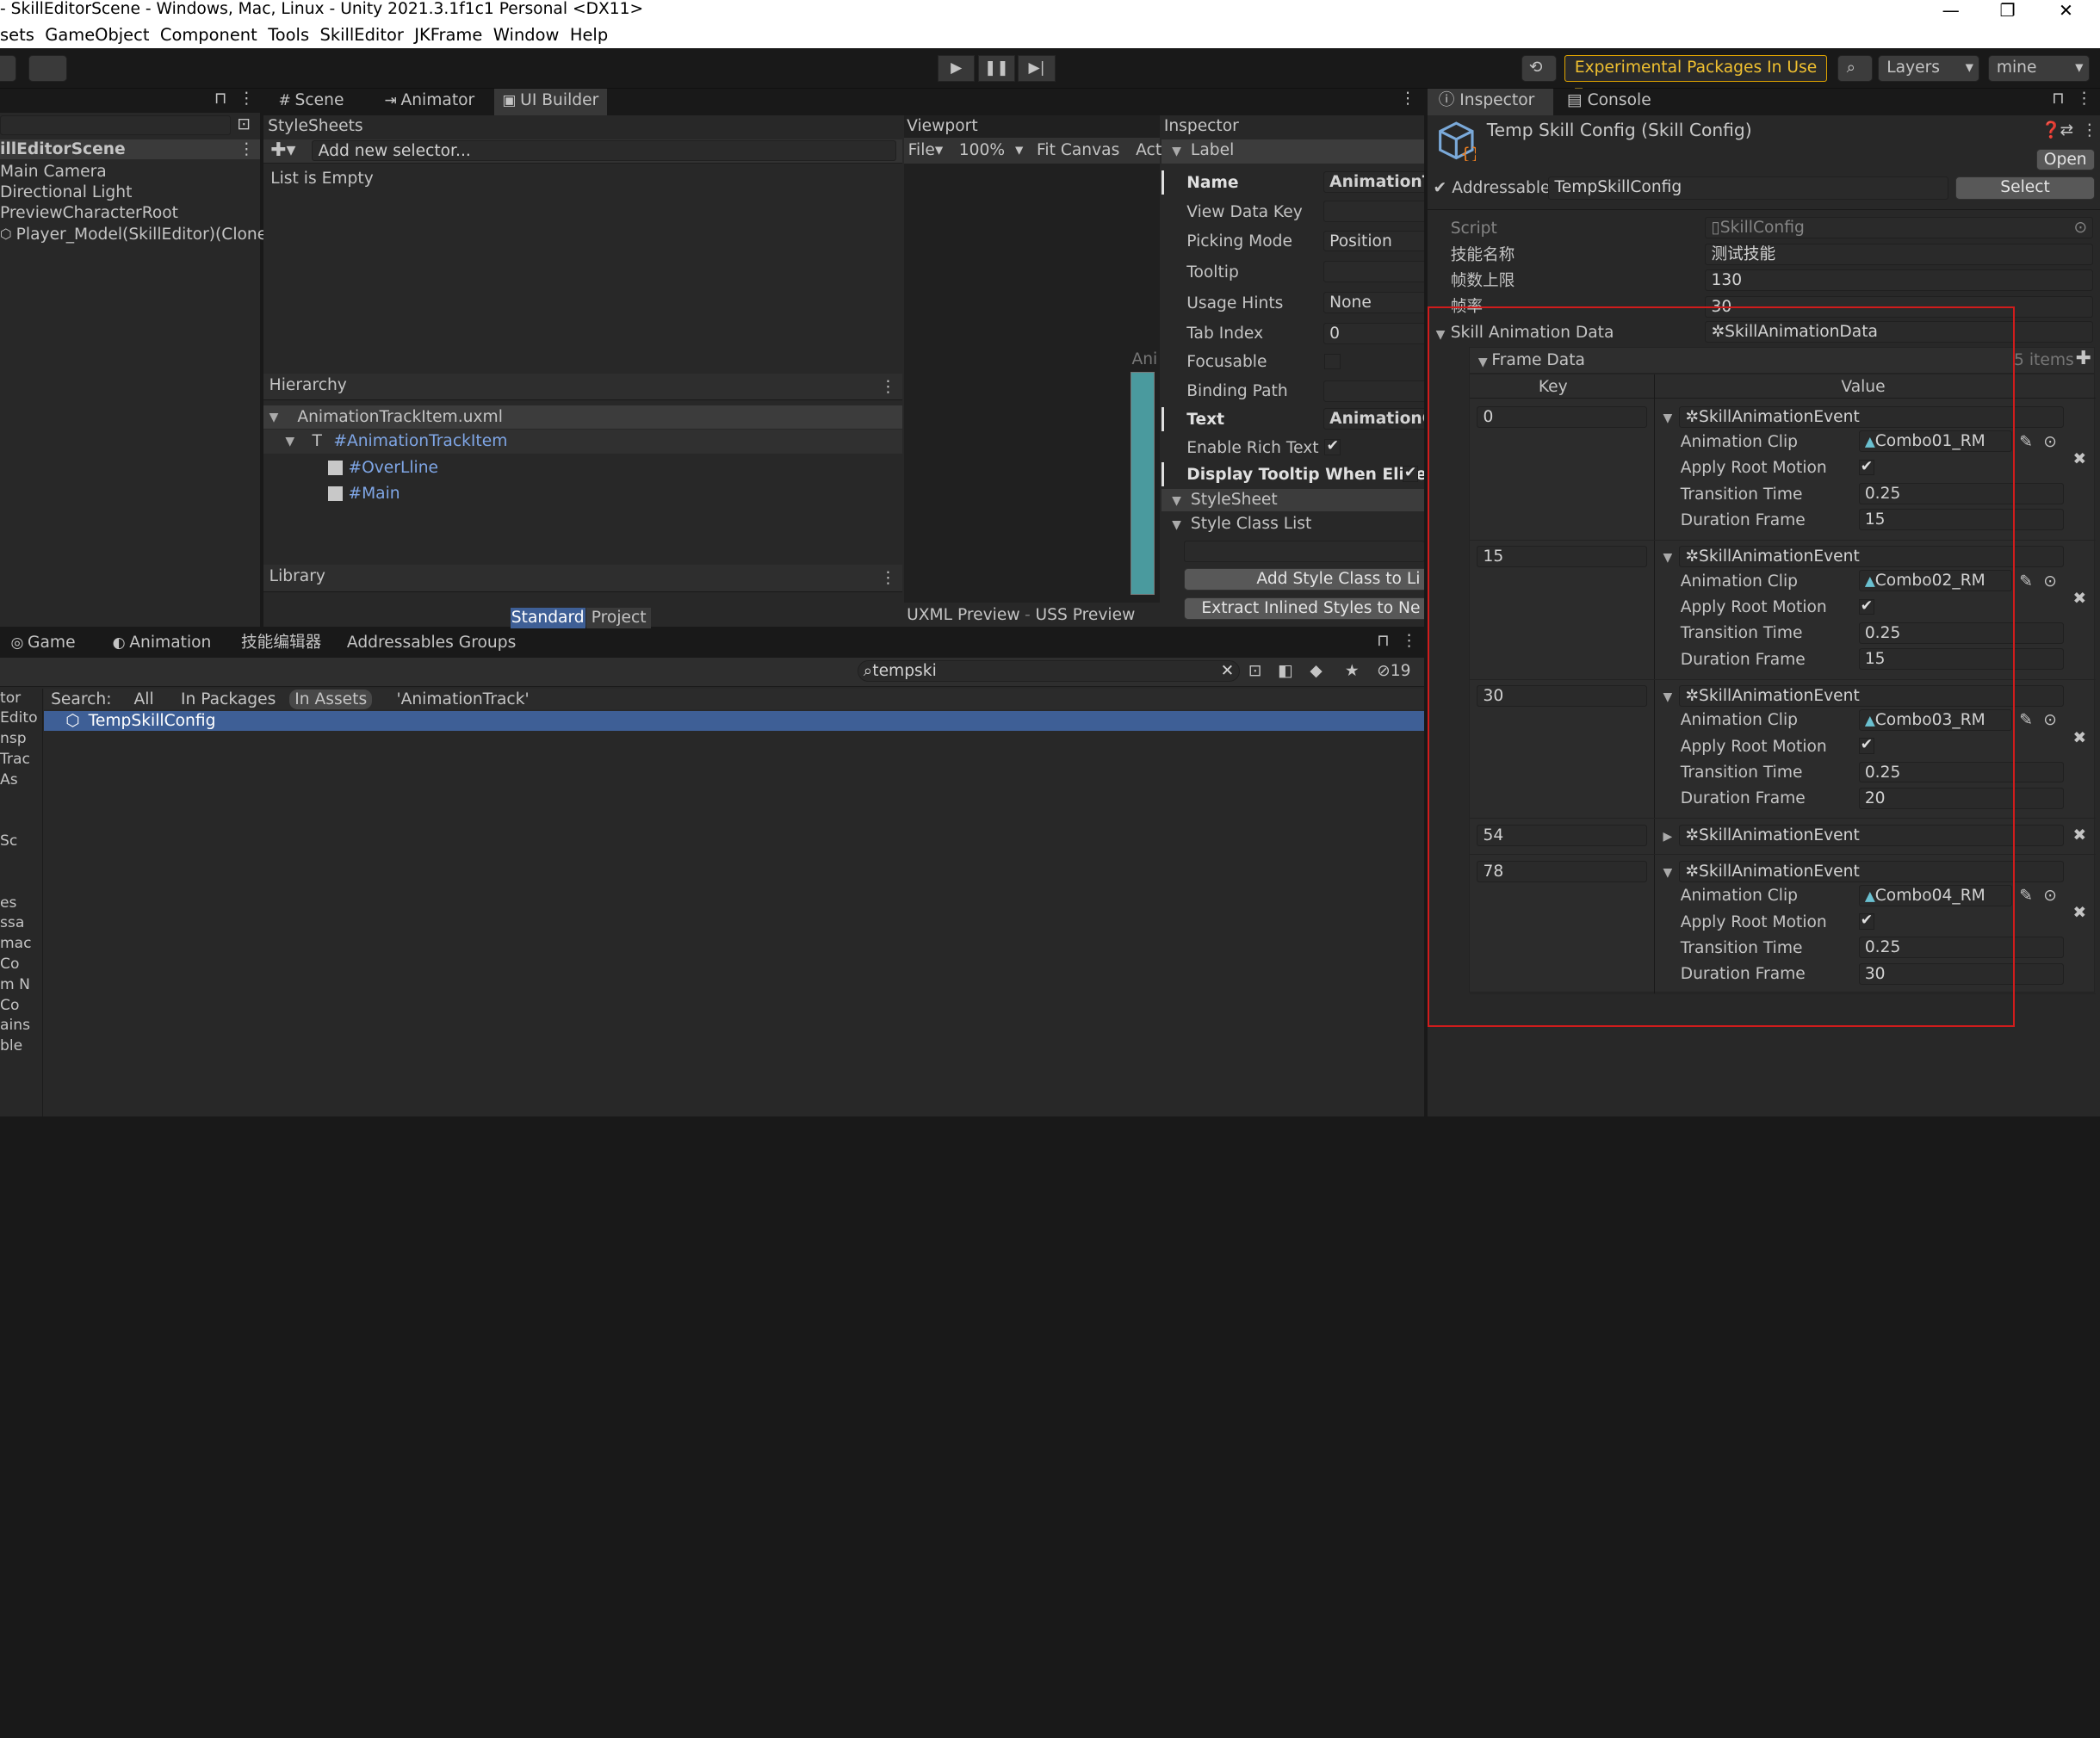  What do you see at coordinates (583, 417) in the screenshot?
I see `uxml-file-row: ▼ AnimationTrackItem.uxml` at bounding box center [583, 417].